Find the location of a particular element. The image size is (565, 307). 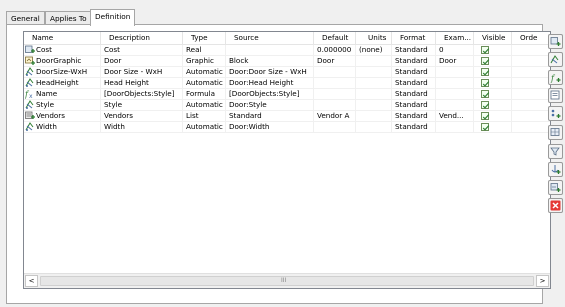

cell-name: DoorGraphic is located at coordinates (62, 61).